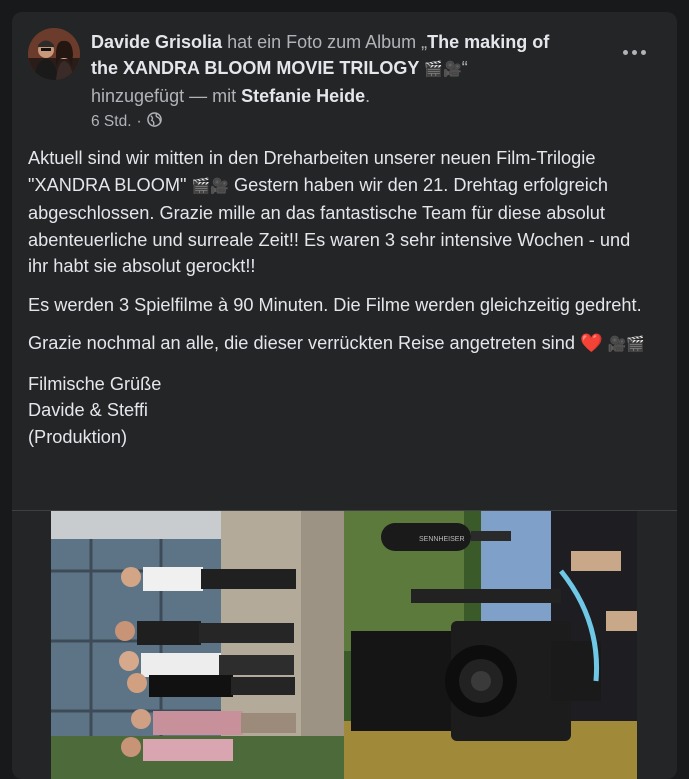 The height and width of the screenshot is (779, 689). Describe the element at coordinates (95, 383) in the screenshot. I see `signature-line-1: Filmische Grüße` at that location.